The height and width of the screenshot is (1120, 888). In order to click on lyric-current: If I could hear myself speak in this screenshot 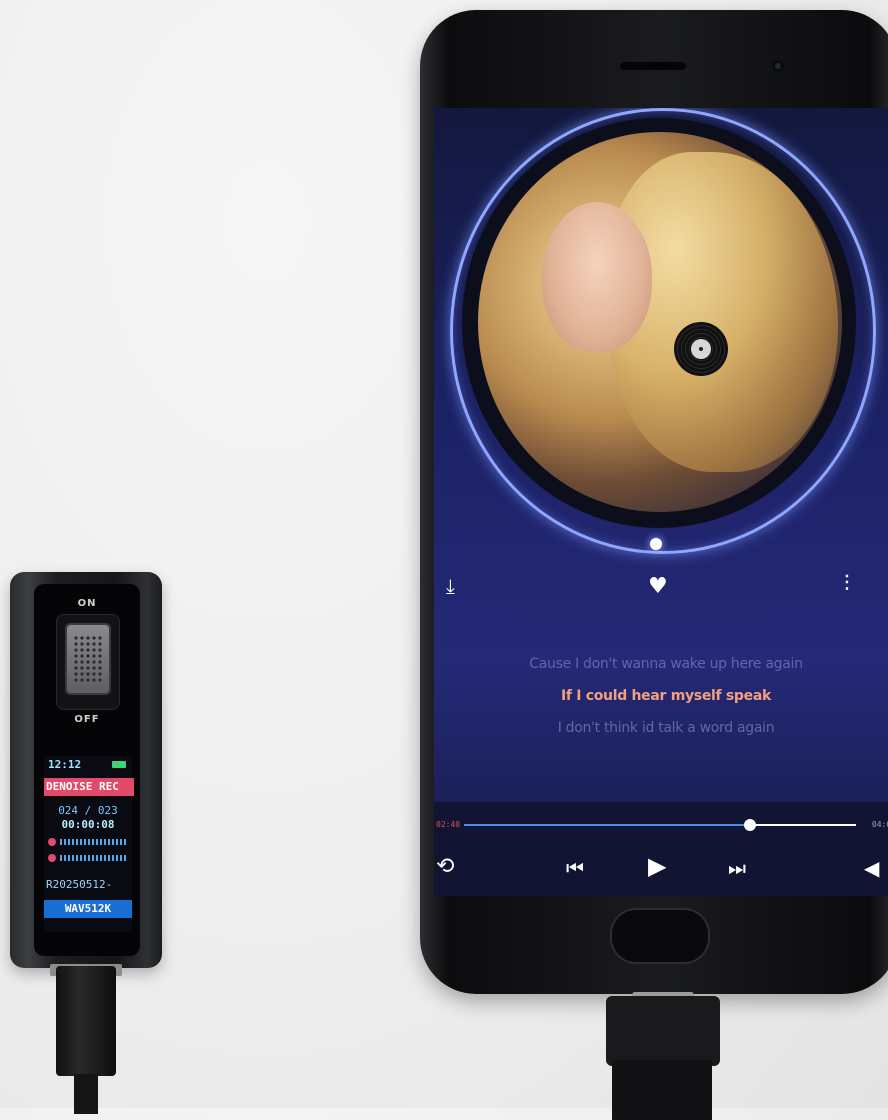, I will do `click(666, 696)`.